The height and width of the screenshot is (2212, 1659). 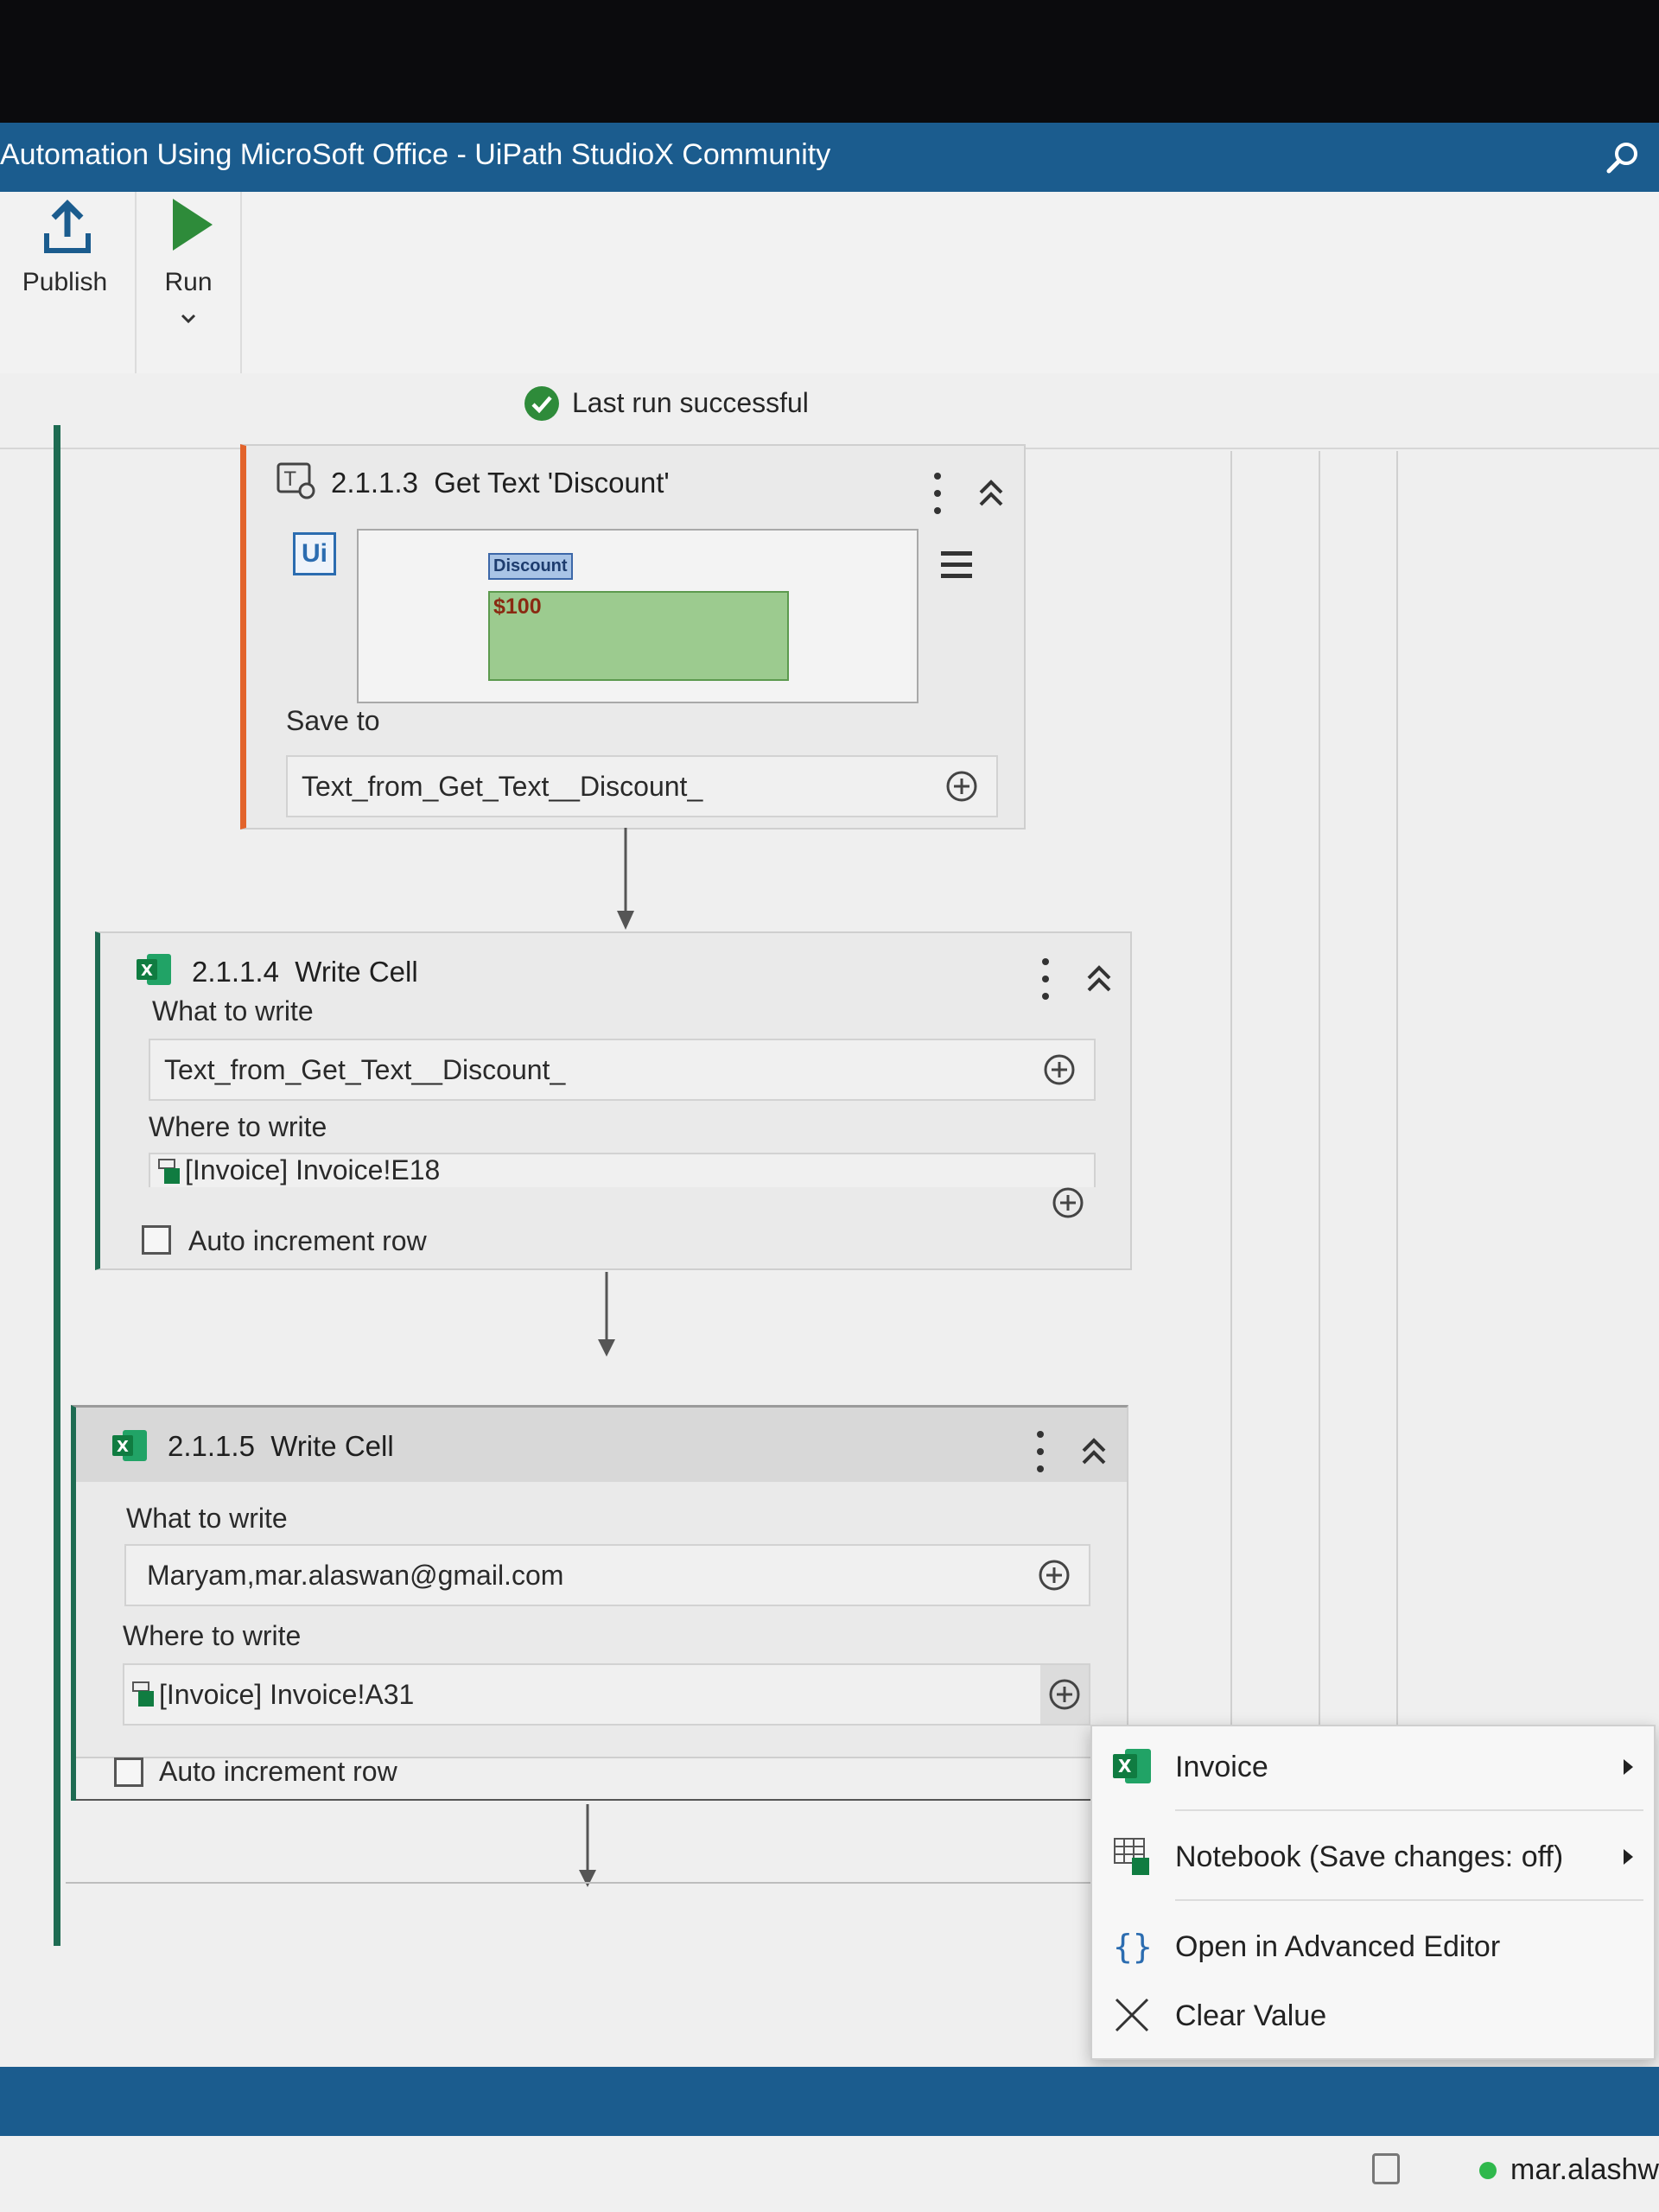 What do you see at coordinates (613, 1228) in the screenshot?
I see `write-cell-options: Auto increment row` at bounding box center [613, 1228].